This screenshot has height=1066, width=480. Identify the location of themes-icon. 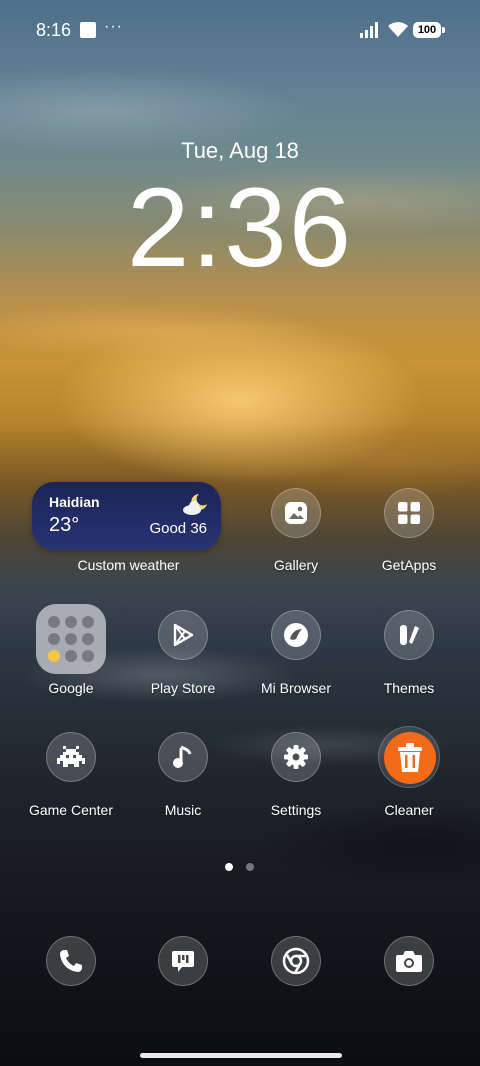
(409, 635).